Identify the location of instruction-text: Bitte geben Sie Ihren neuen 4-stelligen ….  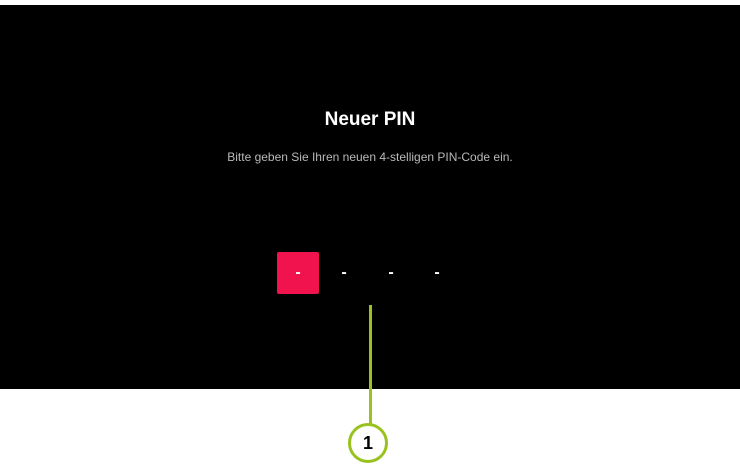
(370, 157).